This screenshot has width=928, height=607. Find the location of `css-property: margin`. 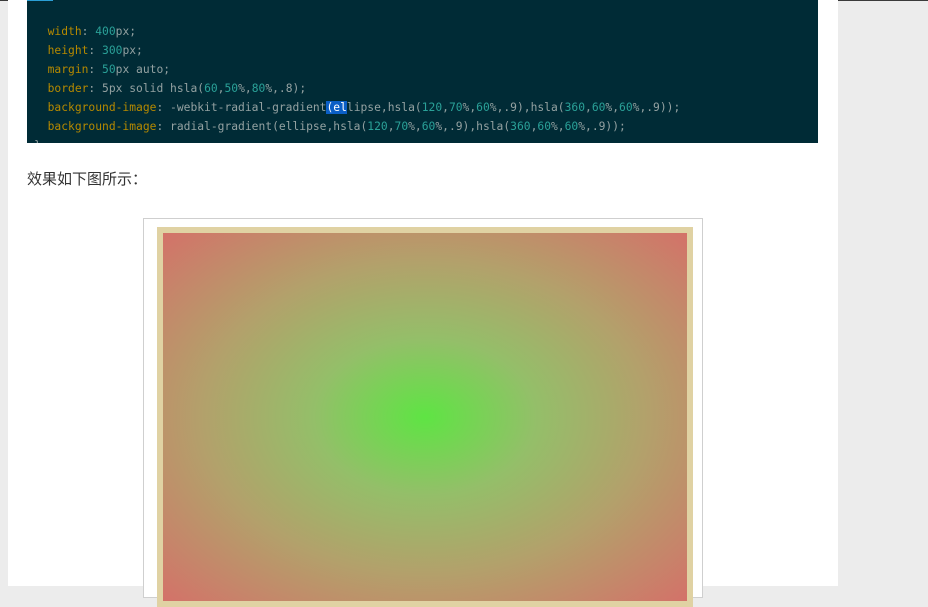

css-property: margin is located at coordinates (68, 69).